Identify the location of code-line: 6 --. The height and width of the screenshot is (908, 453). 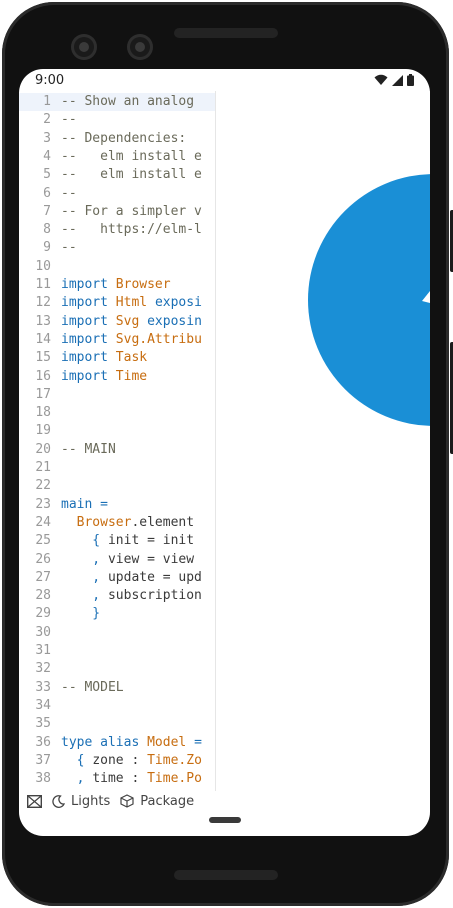
(117, 194).